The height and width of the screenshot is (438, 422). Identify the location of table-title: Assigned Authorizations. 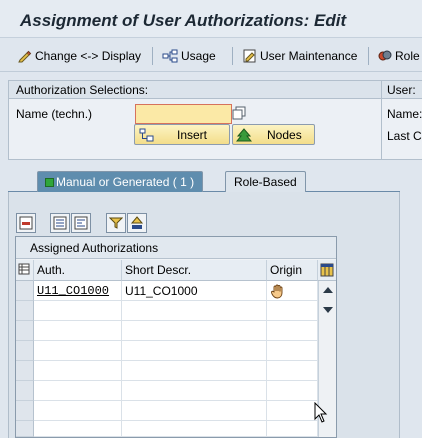
(176, 248).